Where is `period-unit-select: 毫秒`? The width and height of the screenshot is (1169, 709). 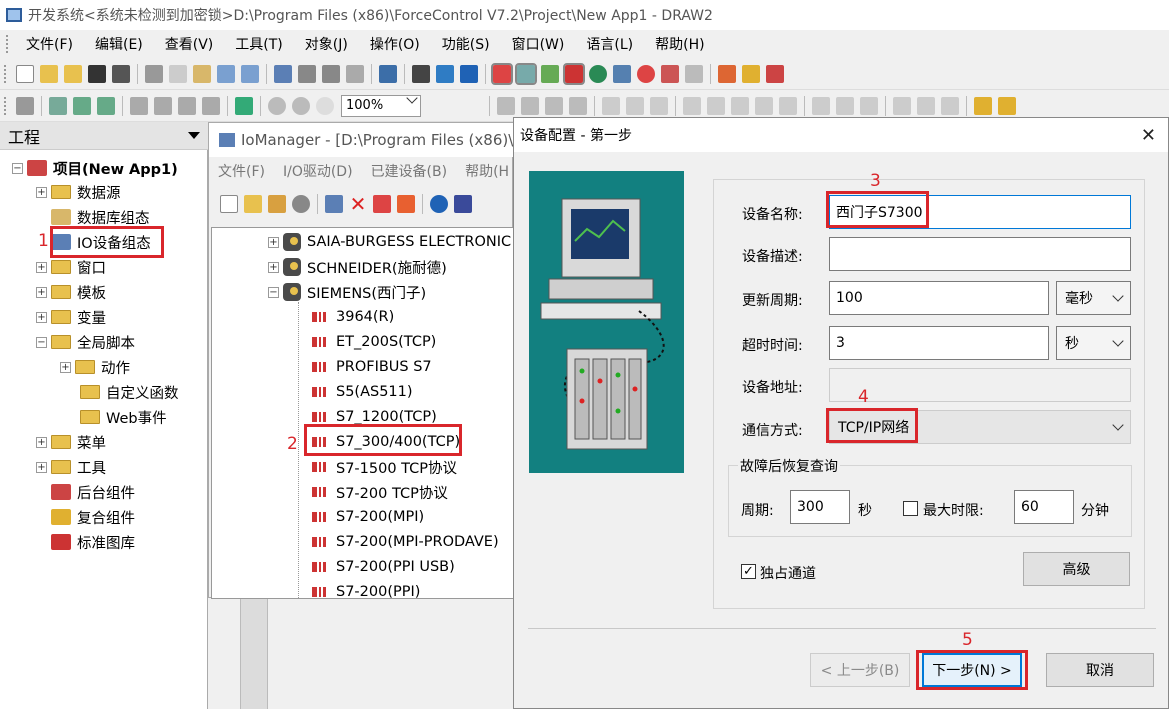 period-unit-select: 毫秒 is located at coordinates (1093, 298).